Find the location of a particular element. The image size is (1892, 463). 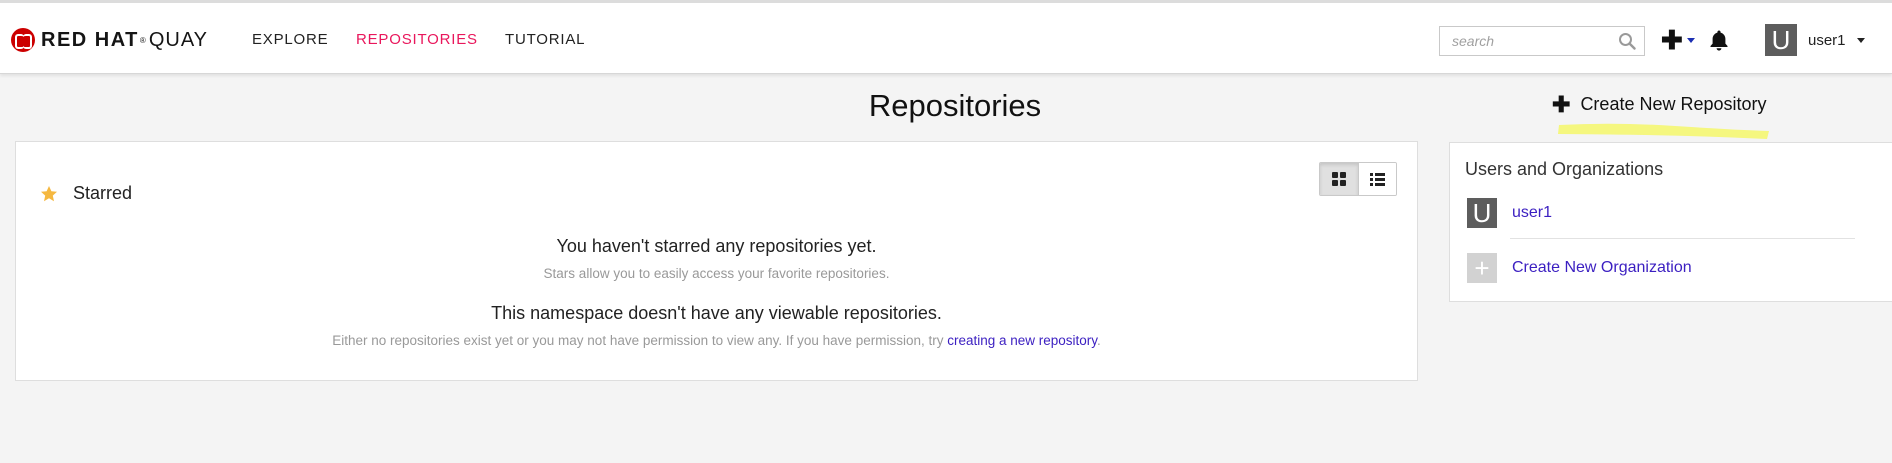

users-organizations-title: Users and Organizations is located at coordinates (1564, 169).